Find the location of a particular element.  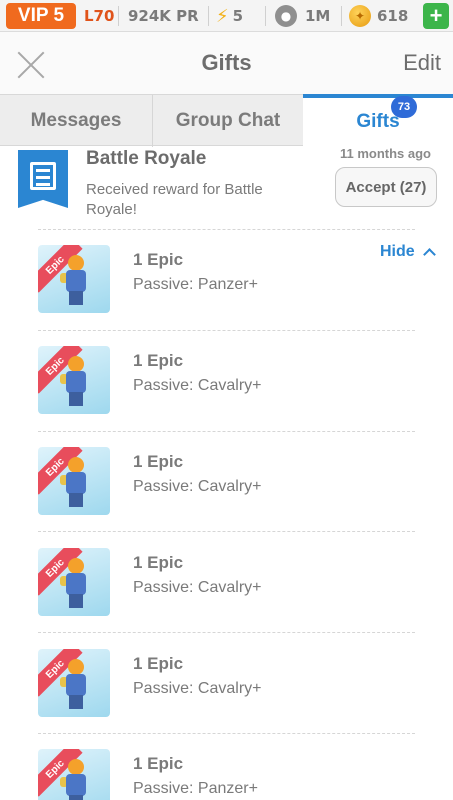

vip-badge: VIP 5 is located at coordinates (41, 16).